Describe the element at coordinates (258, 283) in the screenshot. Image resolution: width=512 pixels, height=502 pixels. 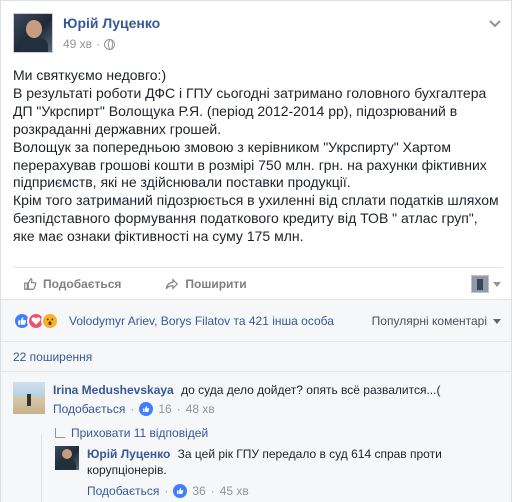
I see `post-actions: Подобається Поширити` at that location.